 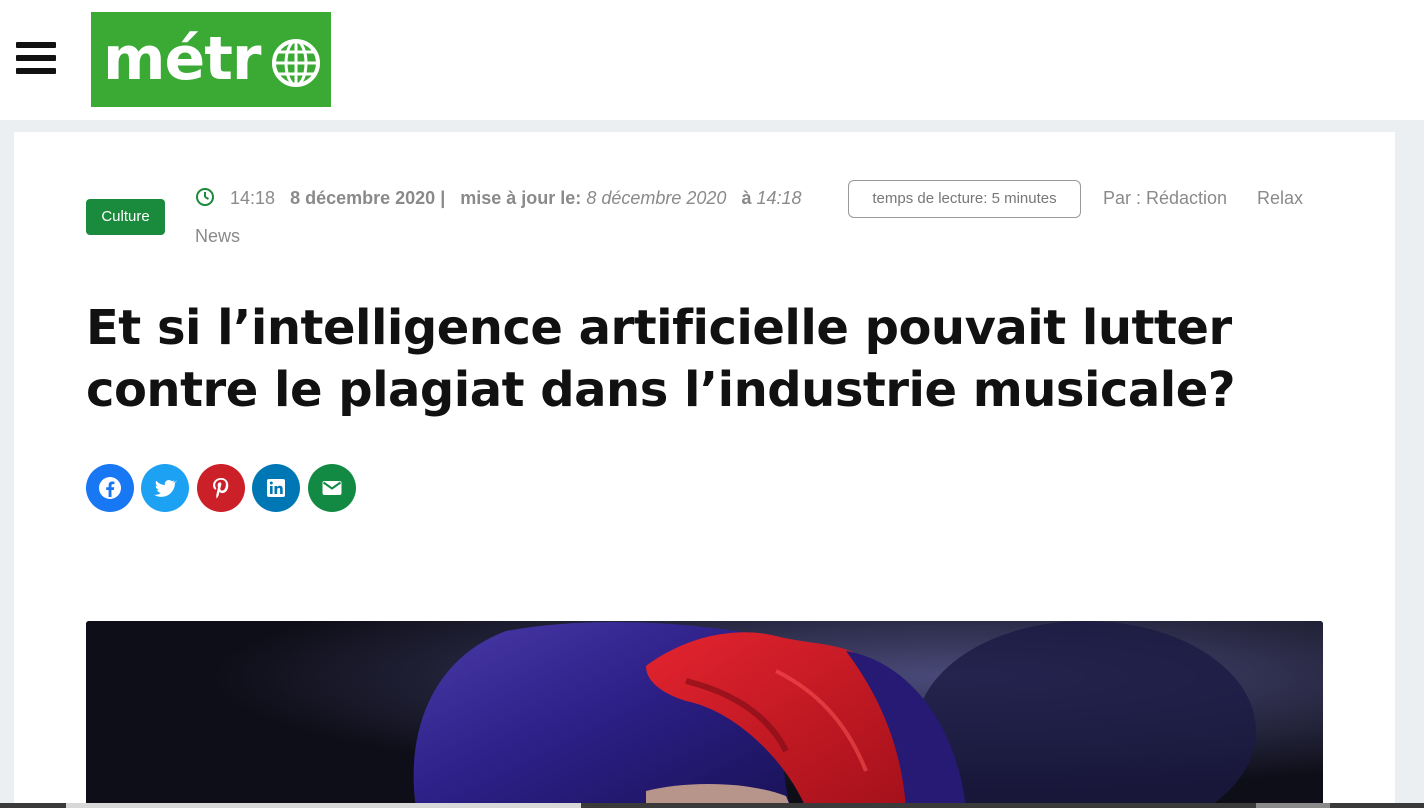 I want to click on share-pinterest-button, so click(x=221, y=488).